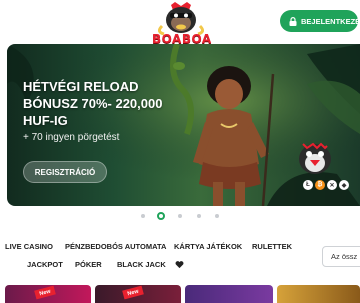 This screenshot has height=303, width=360. What do you see at coordinates (181, 19) in the screenshot?
I see `gorilla-mascot-icon` at bounding box center [181, 19].